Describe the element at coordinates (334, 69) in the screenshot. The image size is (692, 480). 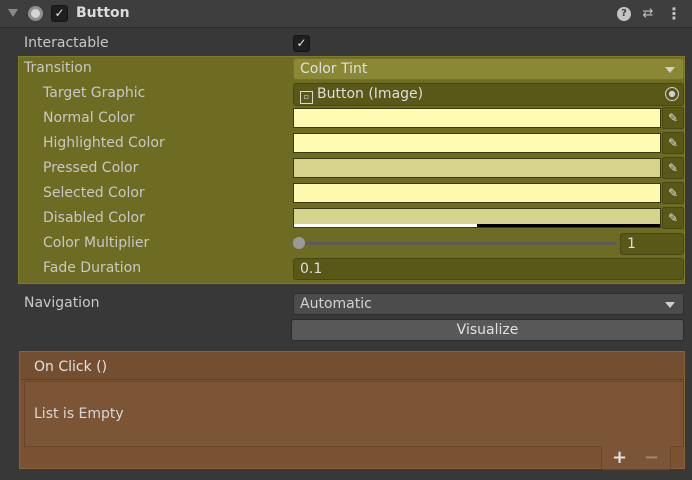
I see `transition-dropdown-value: Color Tint` at that location.